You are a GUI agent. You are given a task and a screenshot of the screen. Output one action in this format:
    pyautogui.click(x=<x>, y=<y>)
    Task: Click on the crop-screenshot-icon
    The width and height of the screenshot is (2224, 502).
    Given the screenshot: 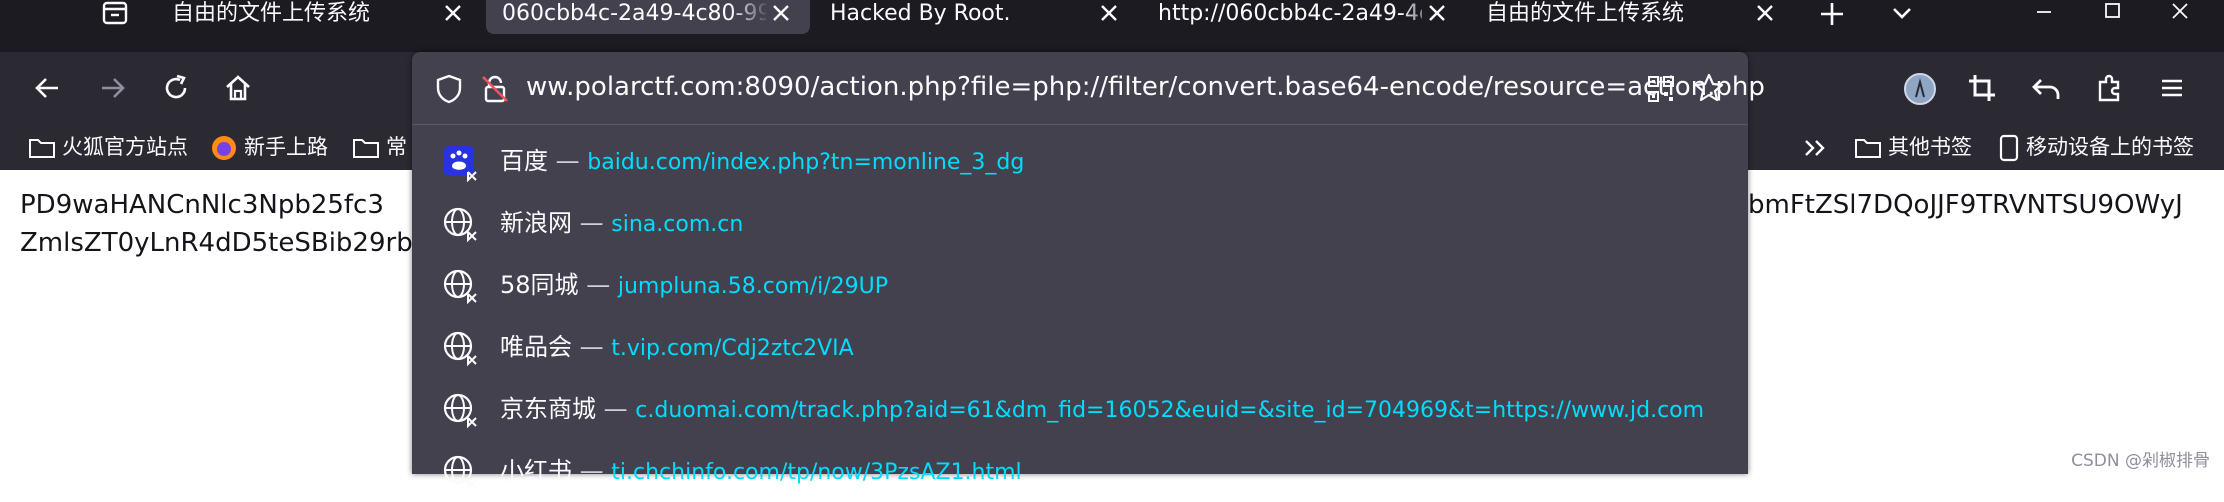 What is the action you would take?
    pyautogui.click(x=1982, y=88)
    